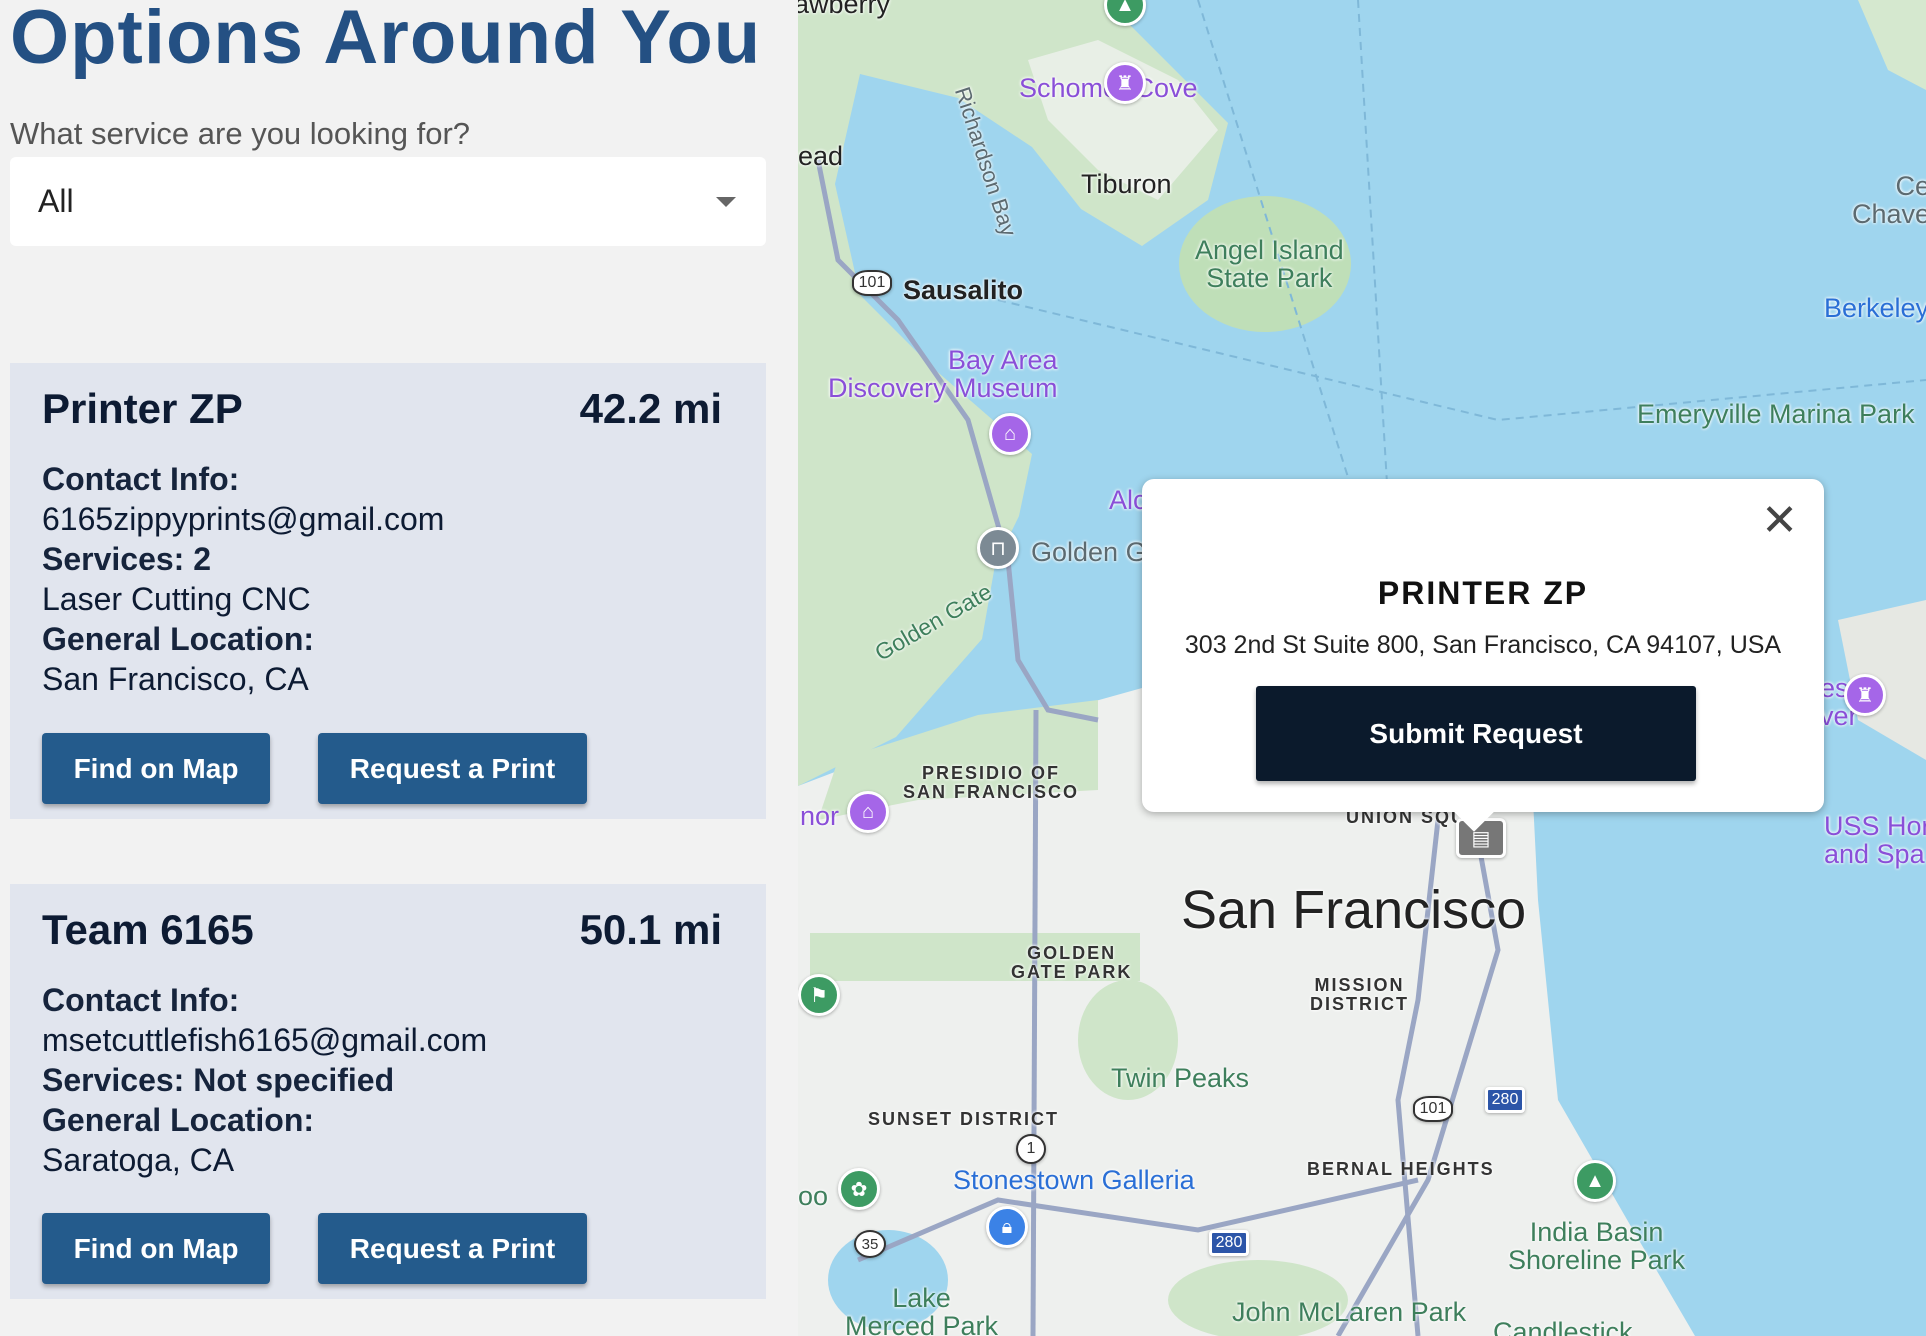 Image resolution: width=1926 pixels, height=1336 pixels. I want to click on contact-email: msetcuttlefish6165@gmail.com, so click(265, 1040).